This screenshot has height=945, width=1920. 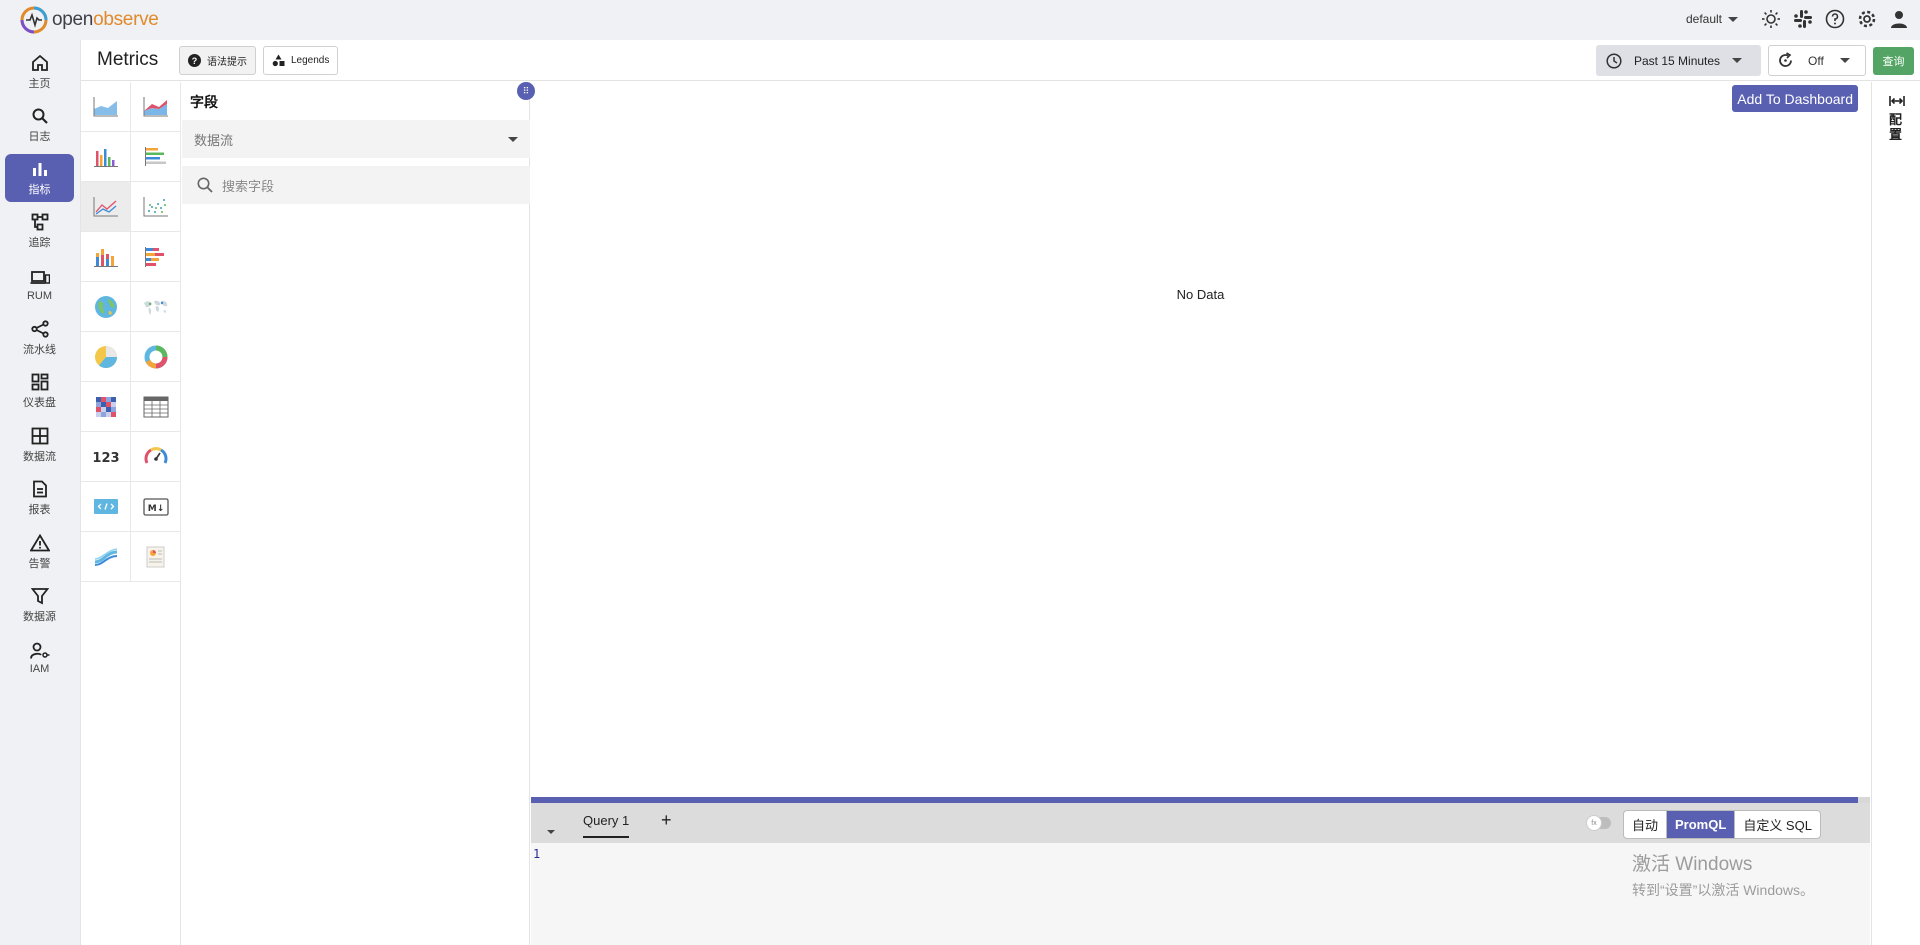 I want to click on chart-type-maps, so click(x=156, y=307).